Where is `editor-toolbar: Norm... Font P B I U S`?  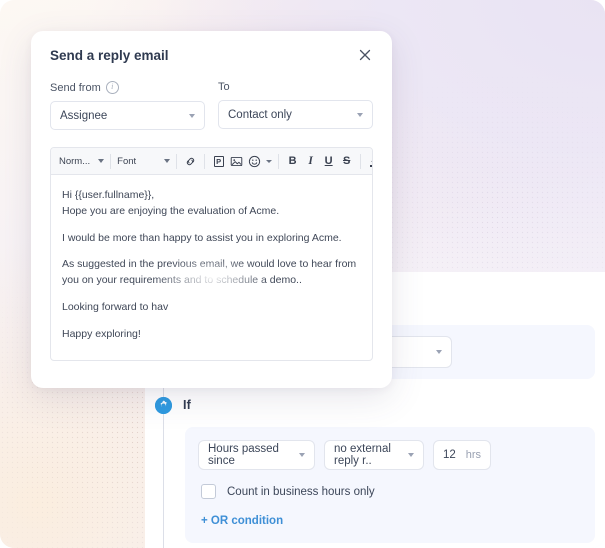 editor-toolbar: Norm... Font P B I U S is located at coordinates (211, 161).